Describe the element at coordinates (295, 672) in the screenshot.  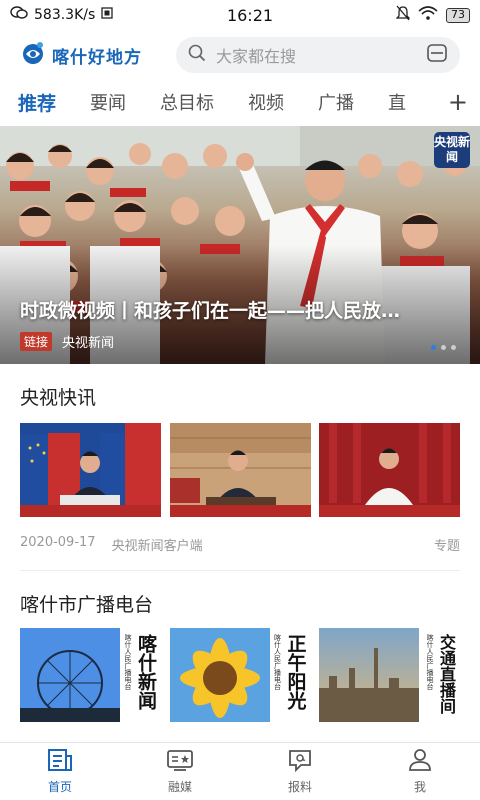
I see `radio-headline: 正午阳光` at that location.